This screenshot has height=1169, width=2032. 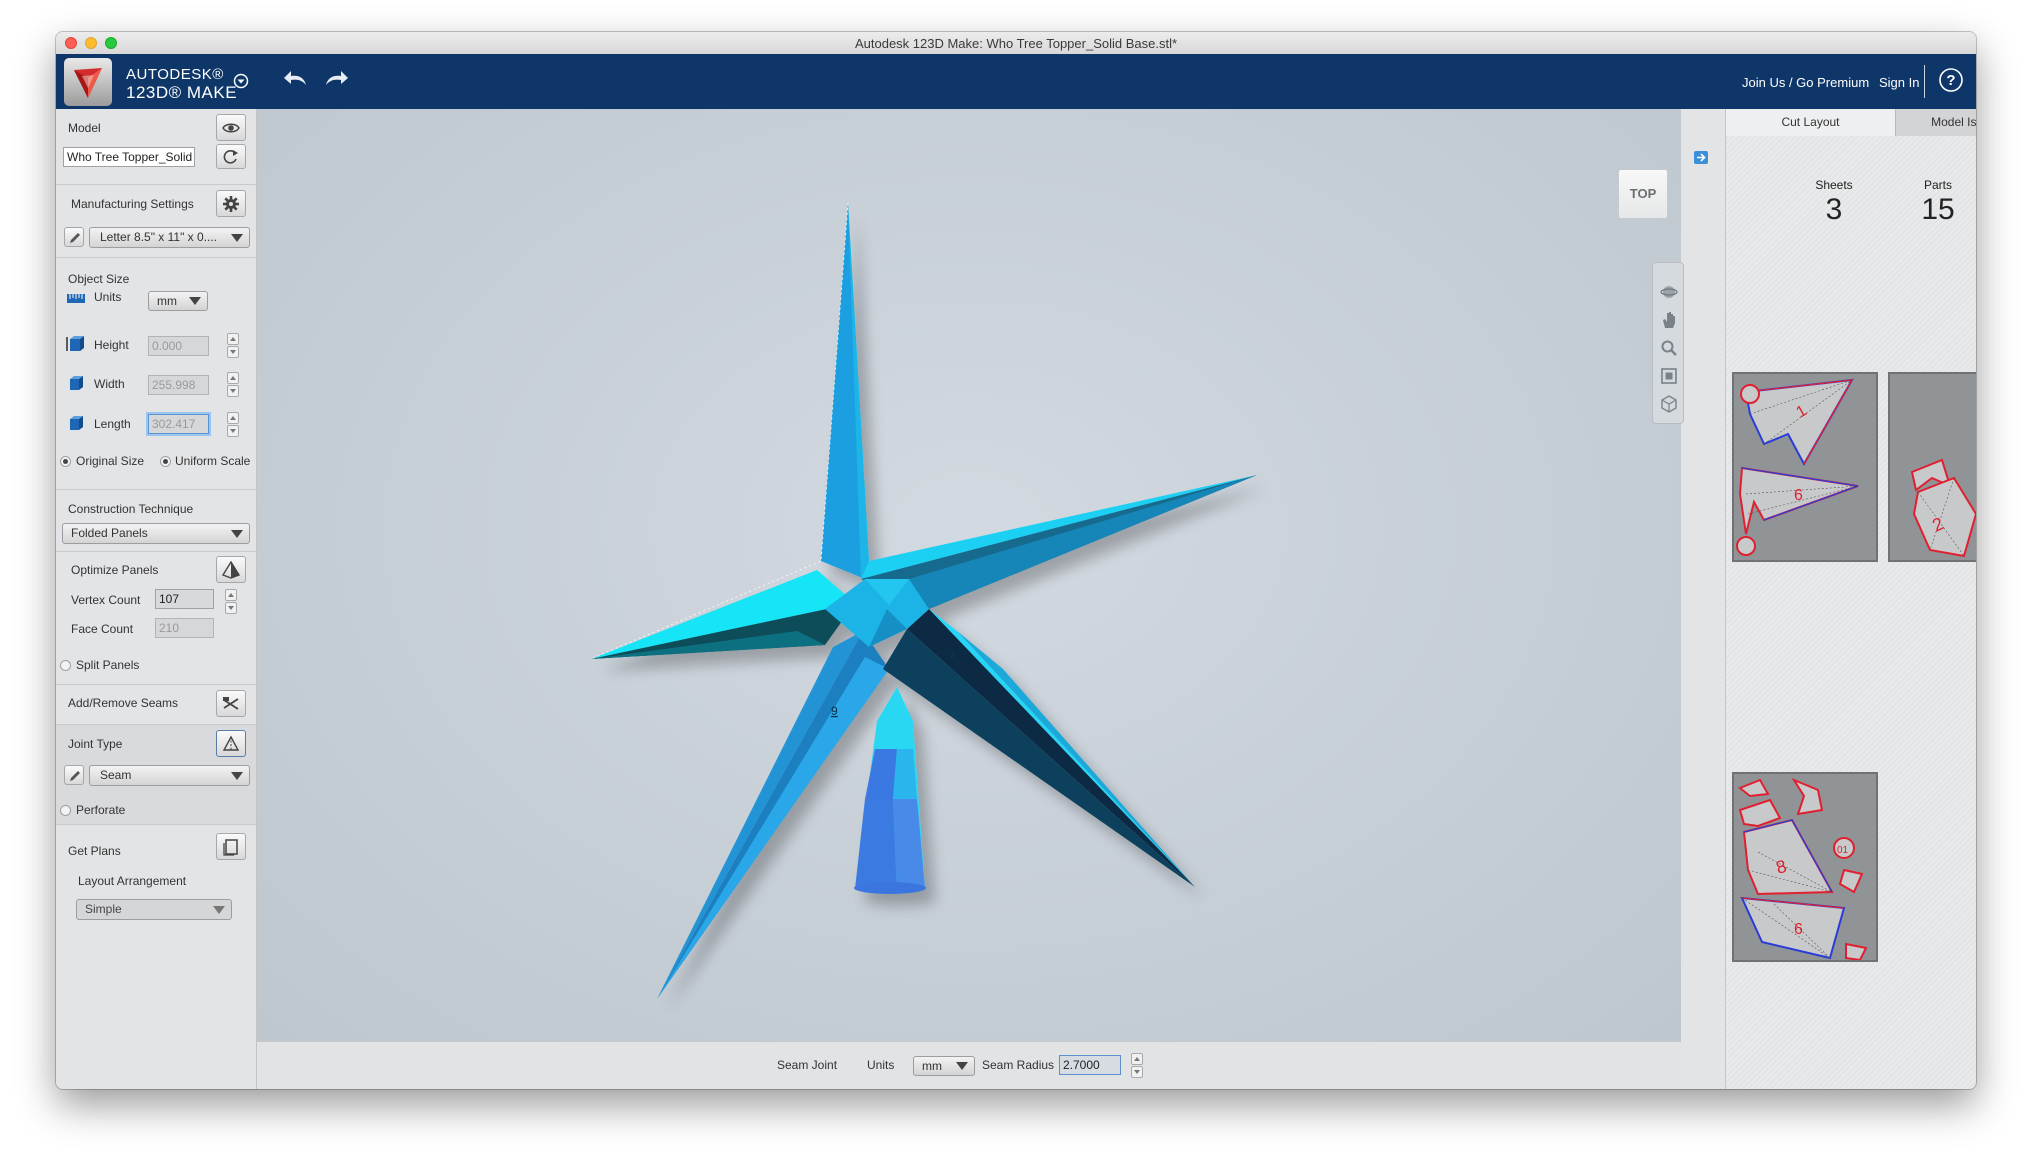 What do you see at coordinates (76, 383) in the screenshot?
I see `width-cube-icon` at bounding box center [76, 383].